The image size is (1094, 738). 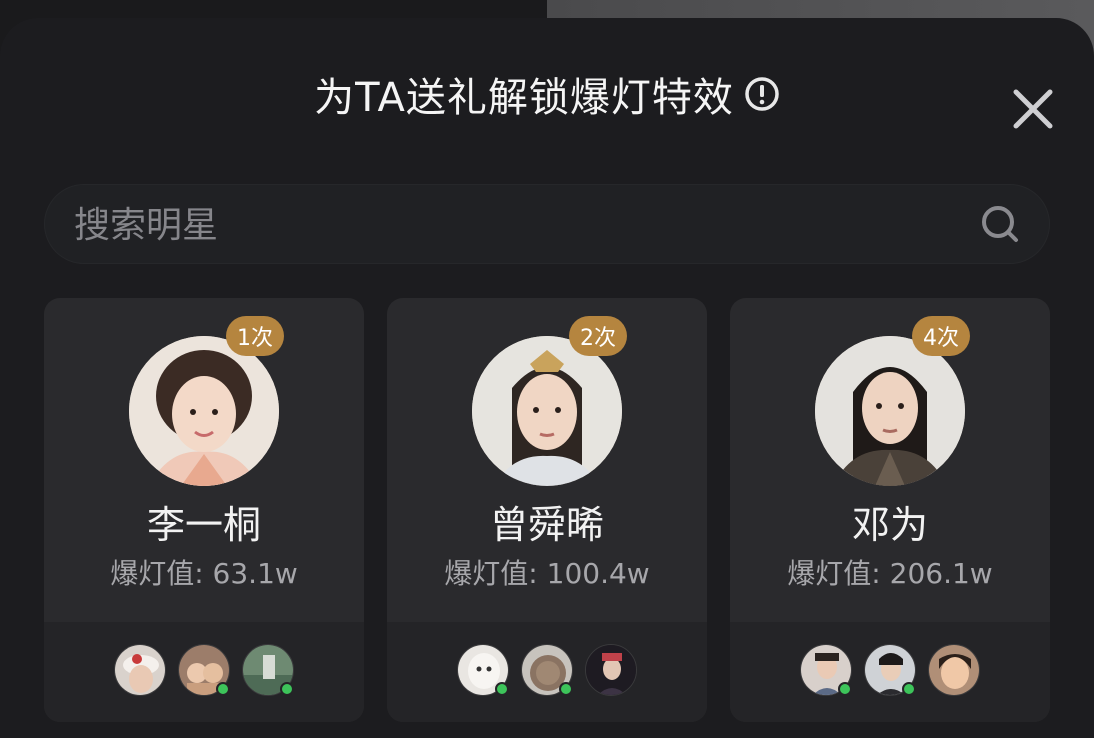 What do you see at coordinates (514, 225) in the screenshot?
I see `search-input` at bounding box center [514, 225].